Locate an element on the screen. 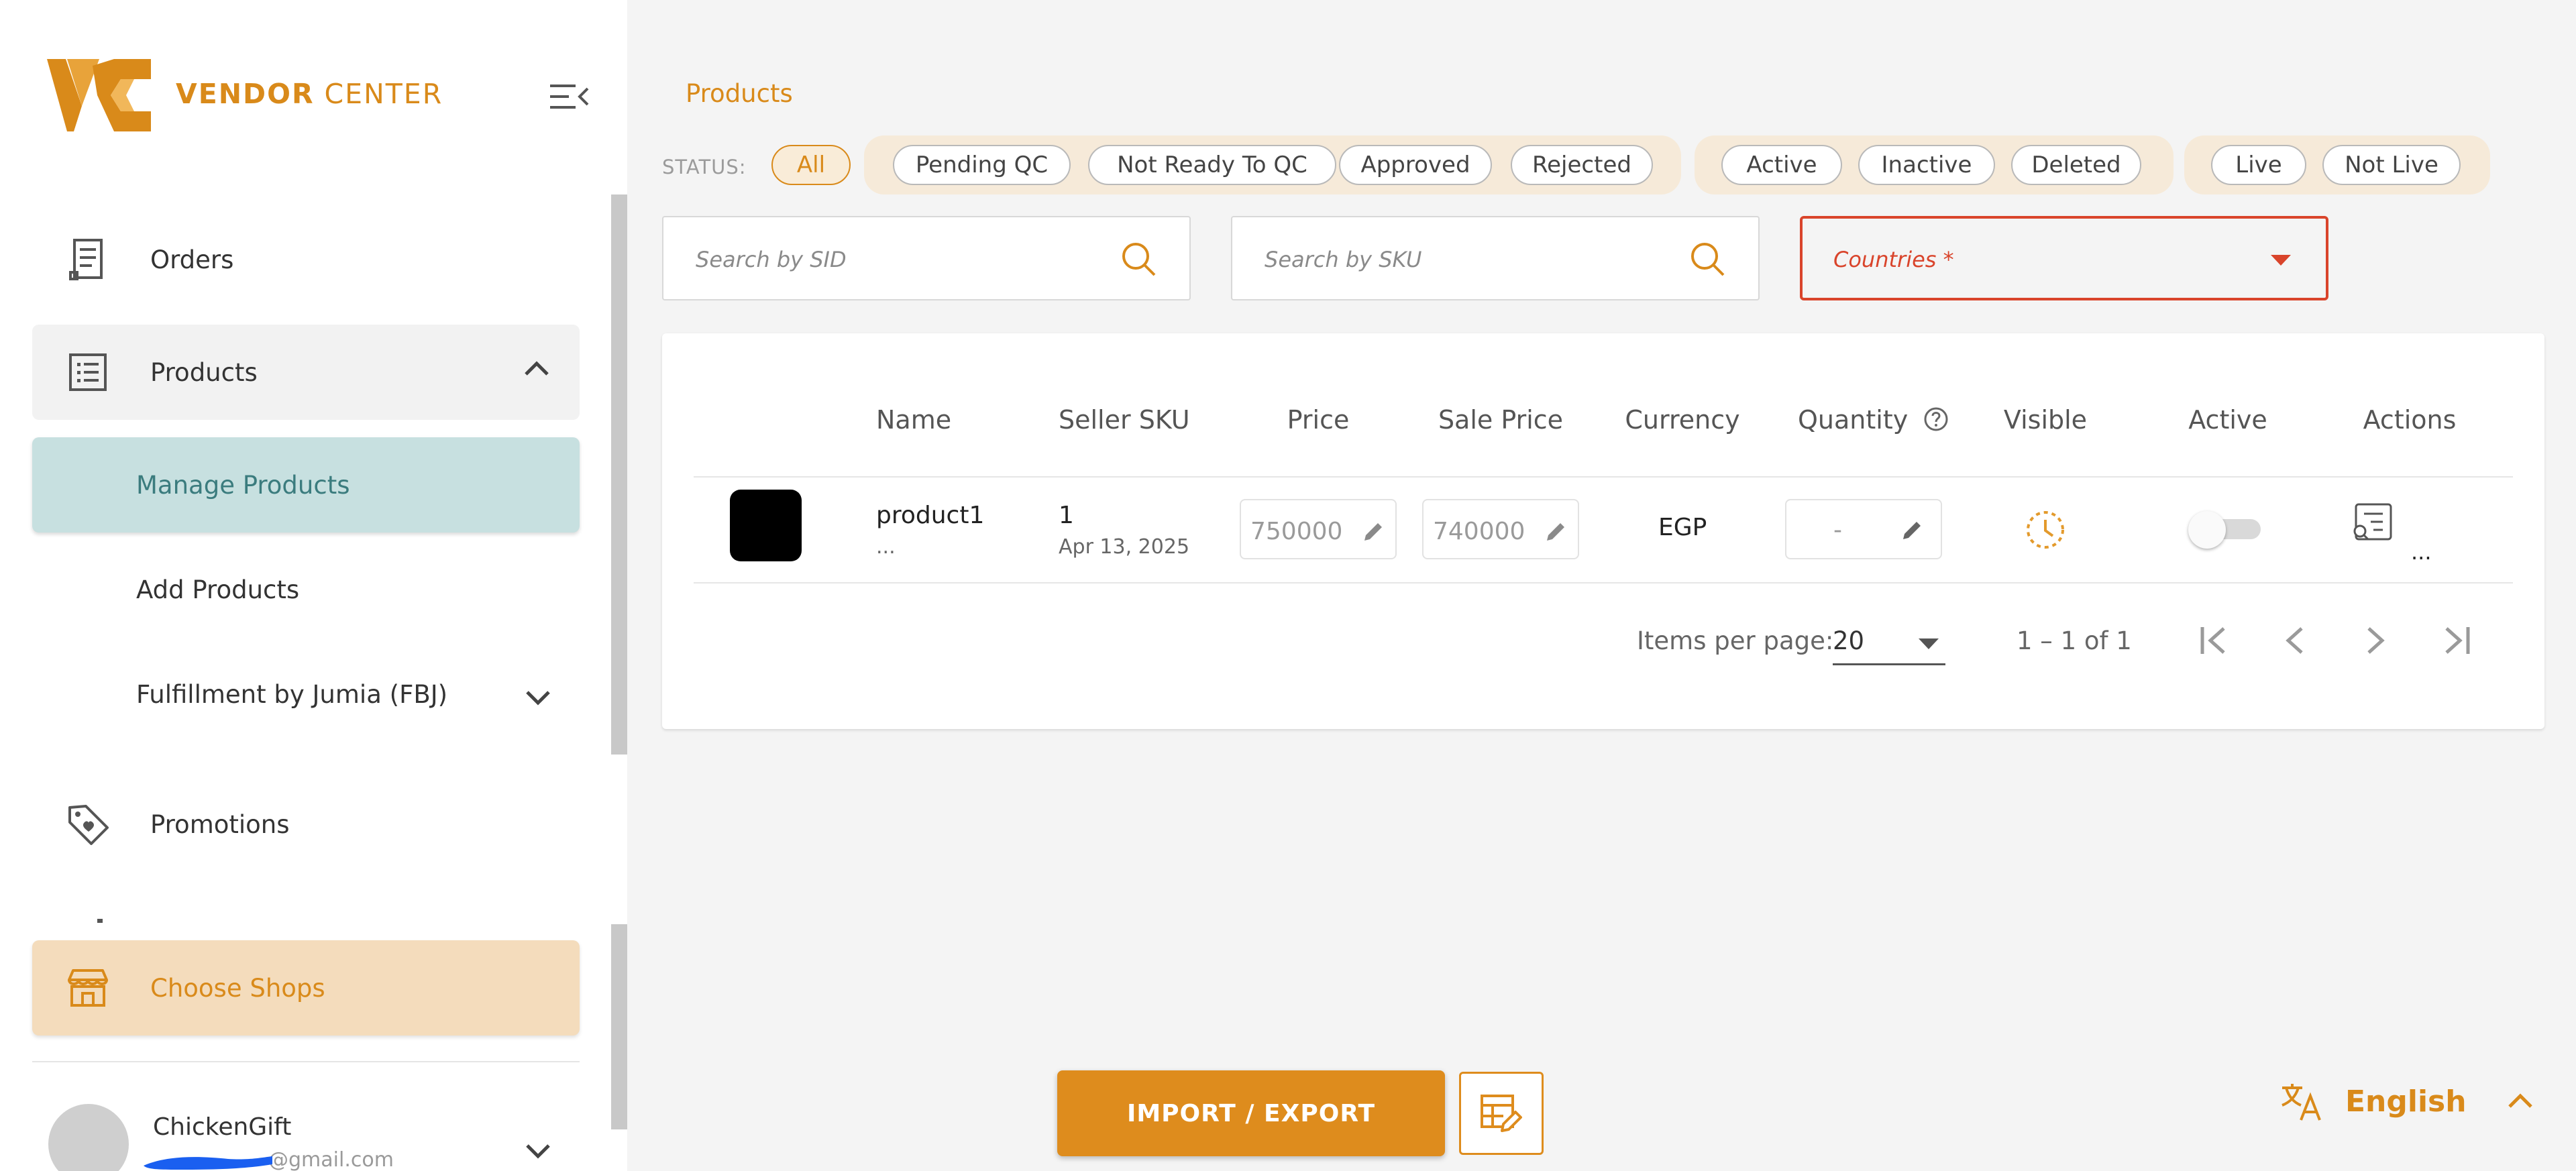 Image resolution: width=2576 pixels, height=1171 pixels. filter-chip-deleted: Deleted is located at coordinates (2076, 165).